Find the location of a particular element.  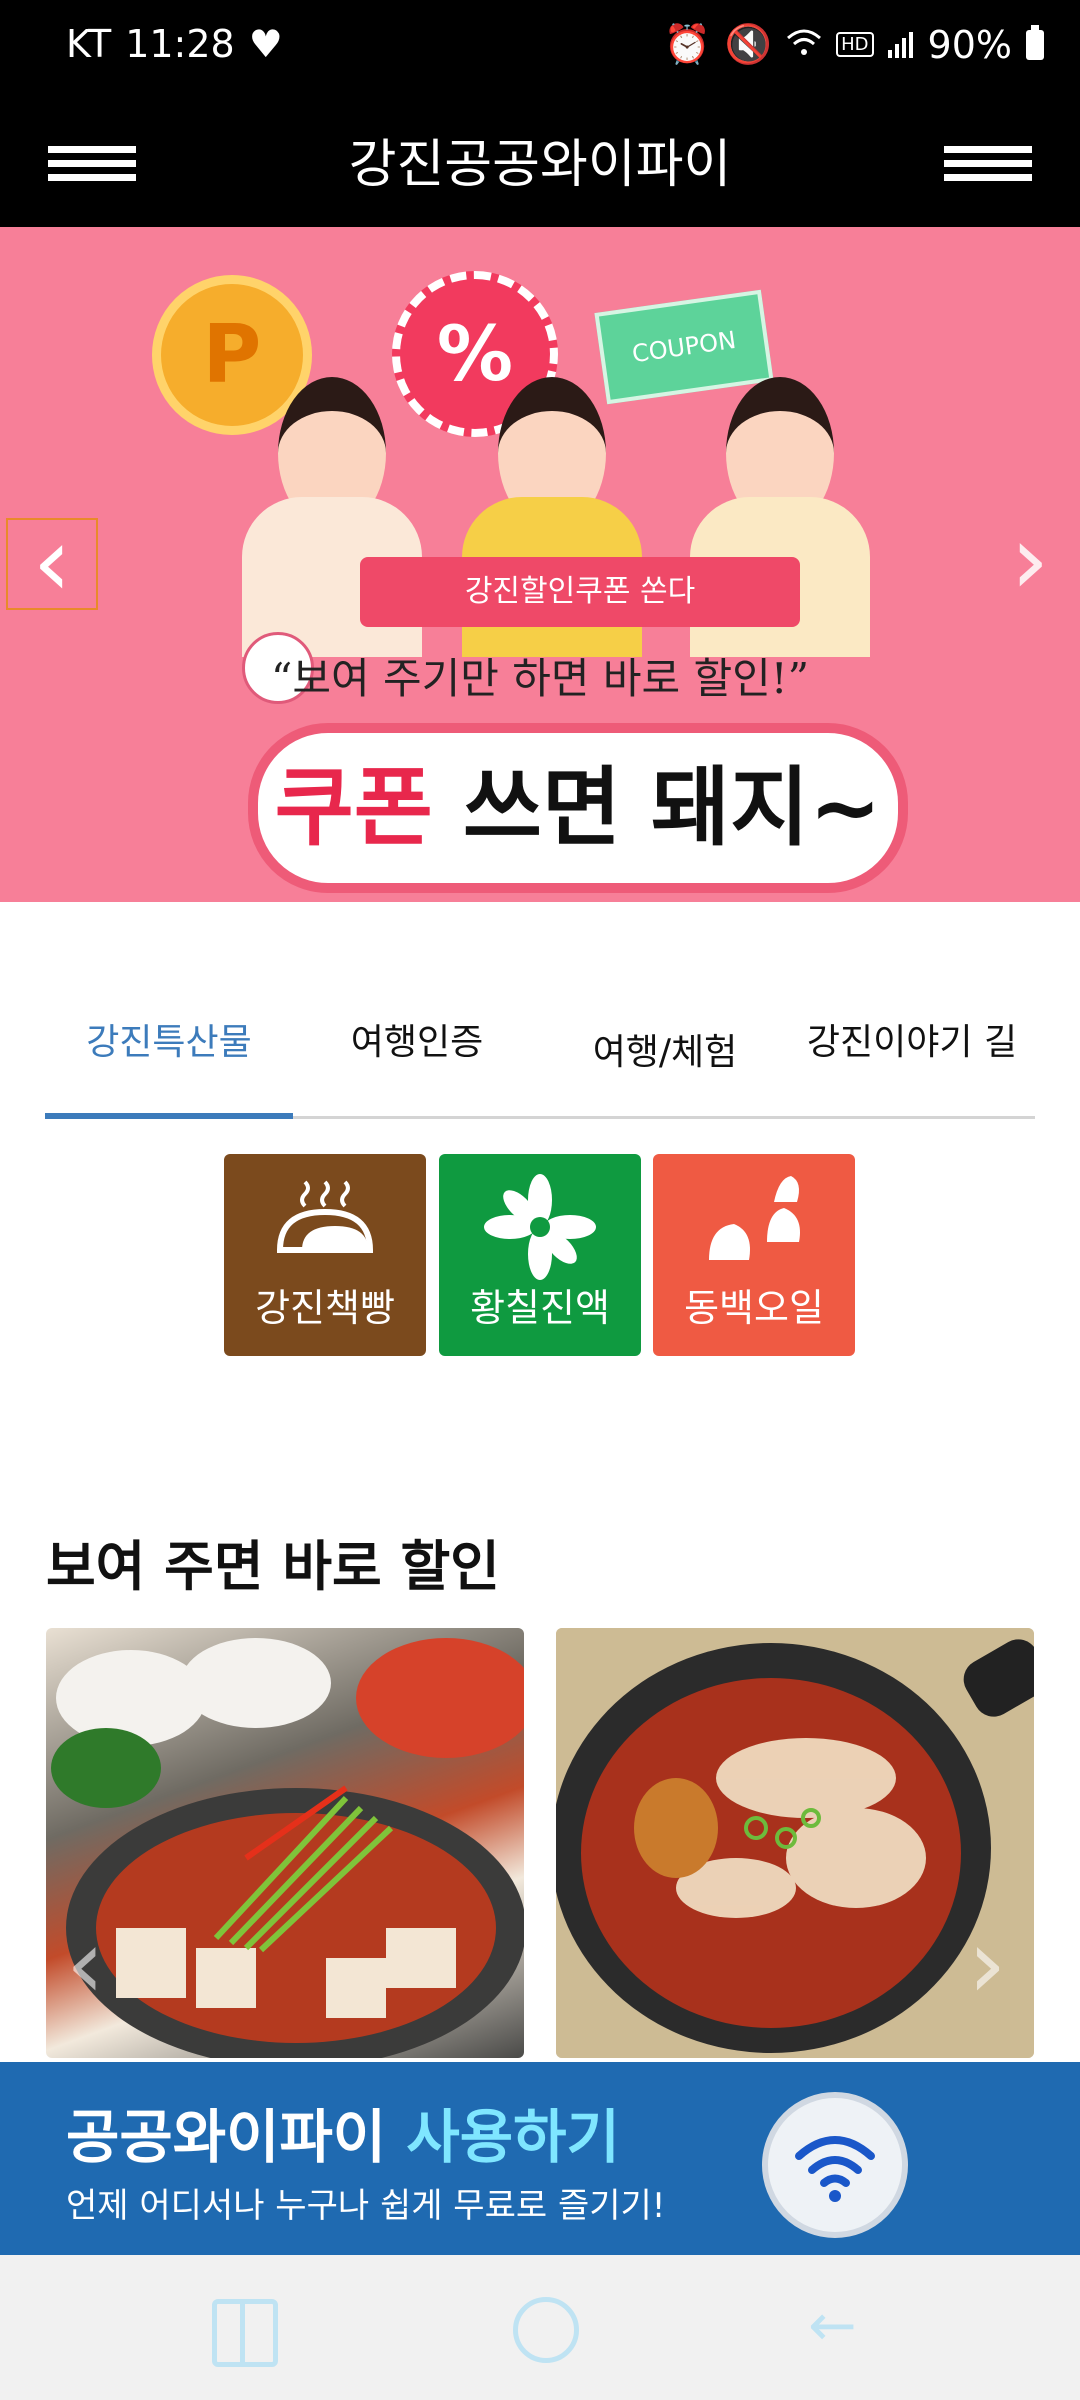

category-hwangchil: 황칠진액 is located at coordinates (540, 1255).